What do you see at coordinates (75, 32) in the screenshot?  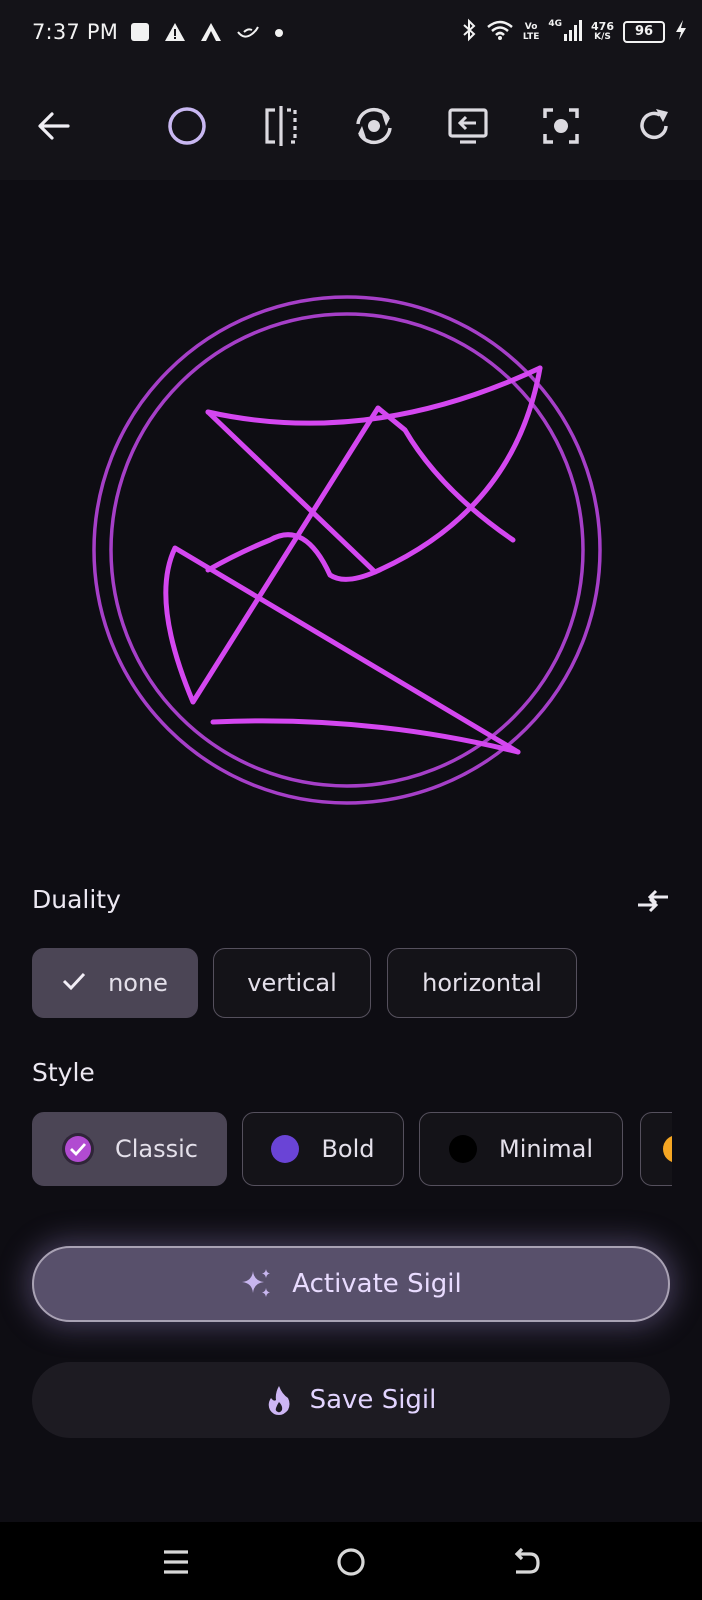 I see `status-time: 7:37 PM` at bounding box center [75, 32].